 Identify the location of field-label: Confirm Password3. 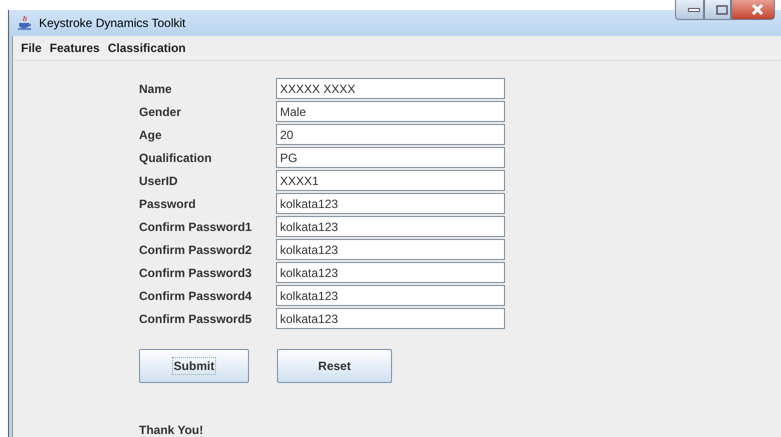
(196, 273).